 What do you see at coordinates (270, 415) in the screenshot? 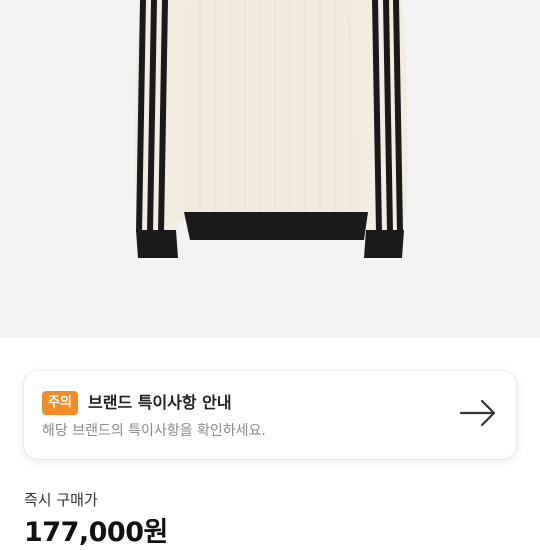
I see `brand-notice-card: 주의 브랜드 특이사항 안내 해당 브랜드의 특이사항을 확인하세요.` at bounding box center [270, 415].